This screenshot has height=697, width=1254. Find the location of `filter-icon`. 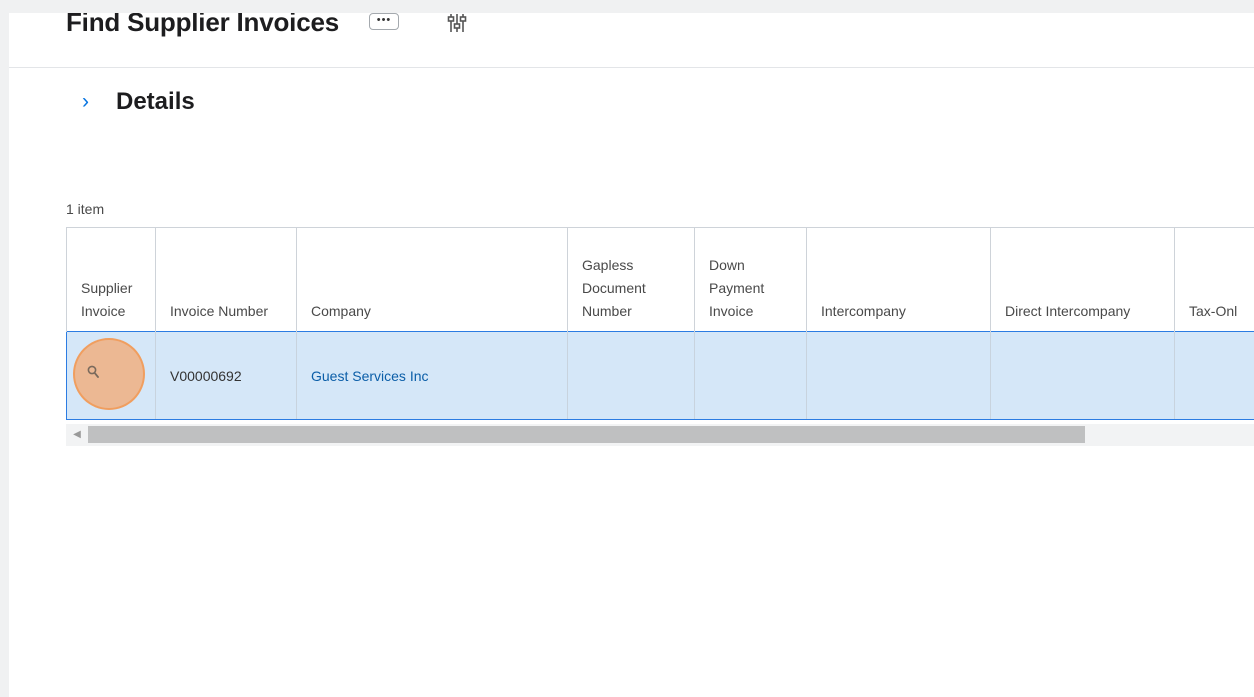

filter-icon is located at coordinates (457, 23).